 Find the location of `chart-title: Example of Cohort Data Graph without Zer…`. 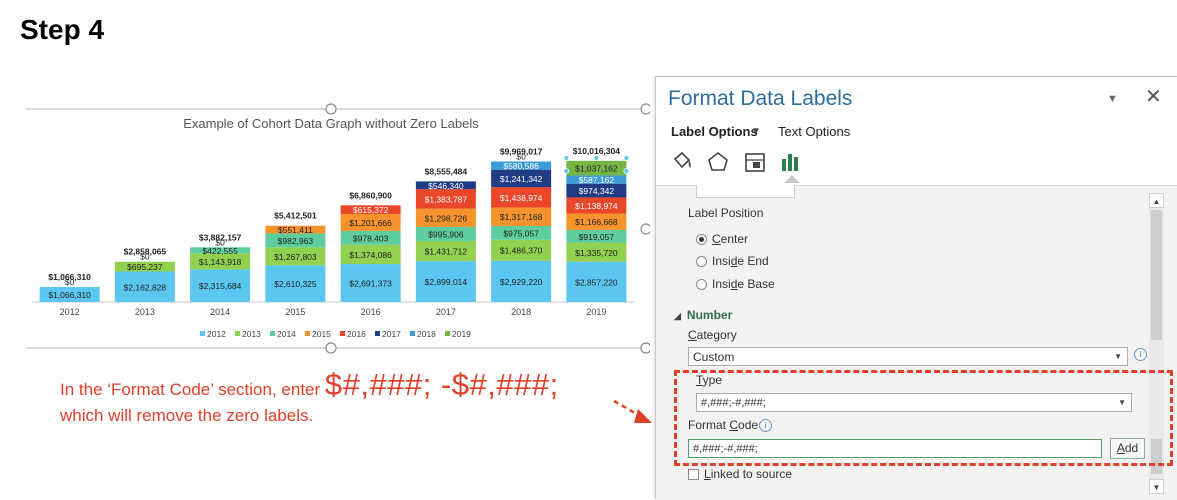

chart-title: Example of Cohort Data Graph without Zer… is located at coordinates (331, 123).